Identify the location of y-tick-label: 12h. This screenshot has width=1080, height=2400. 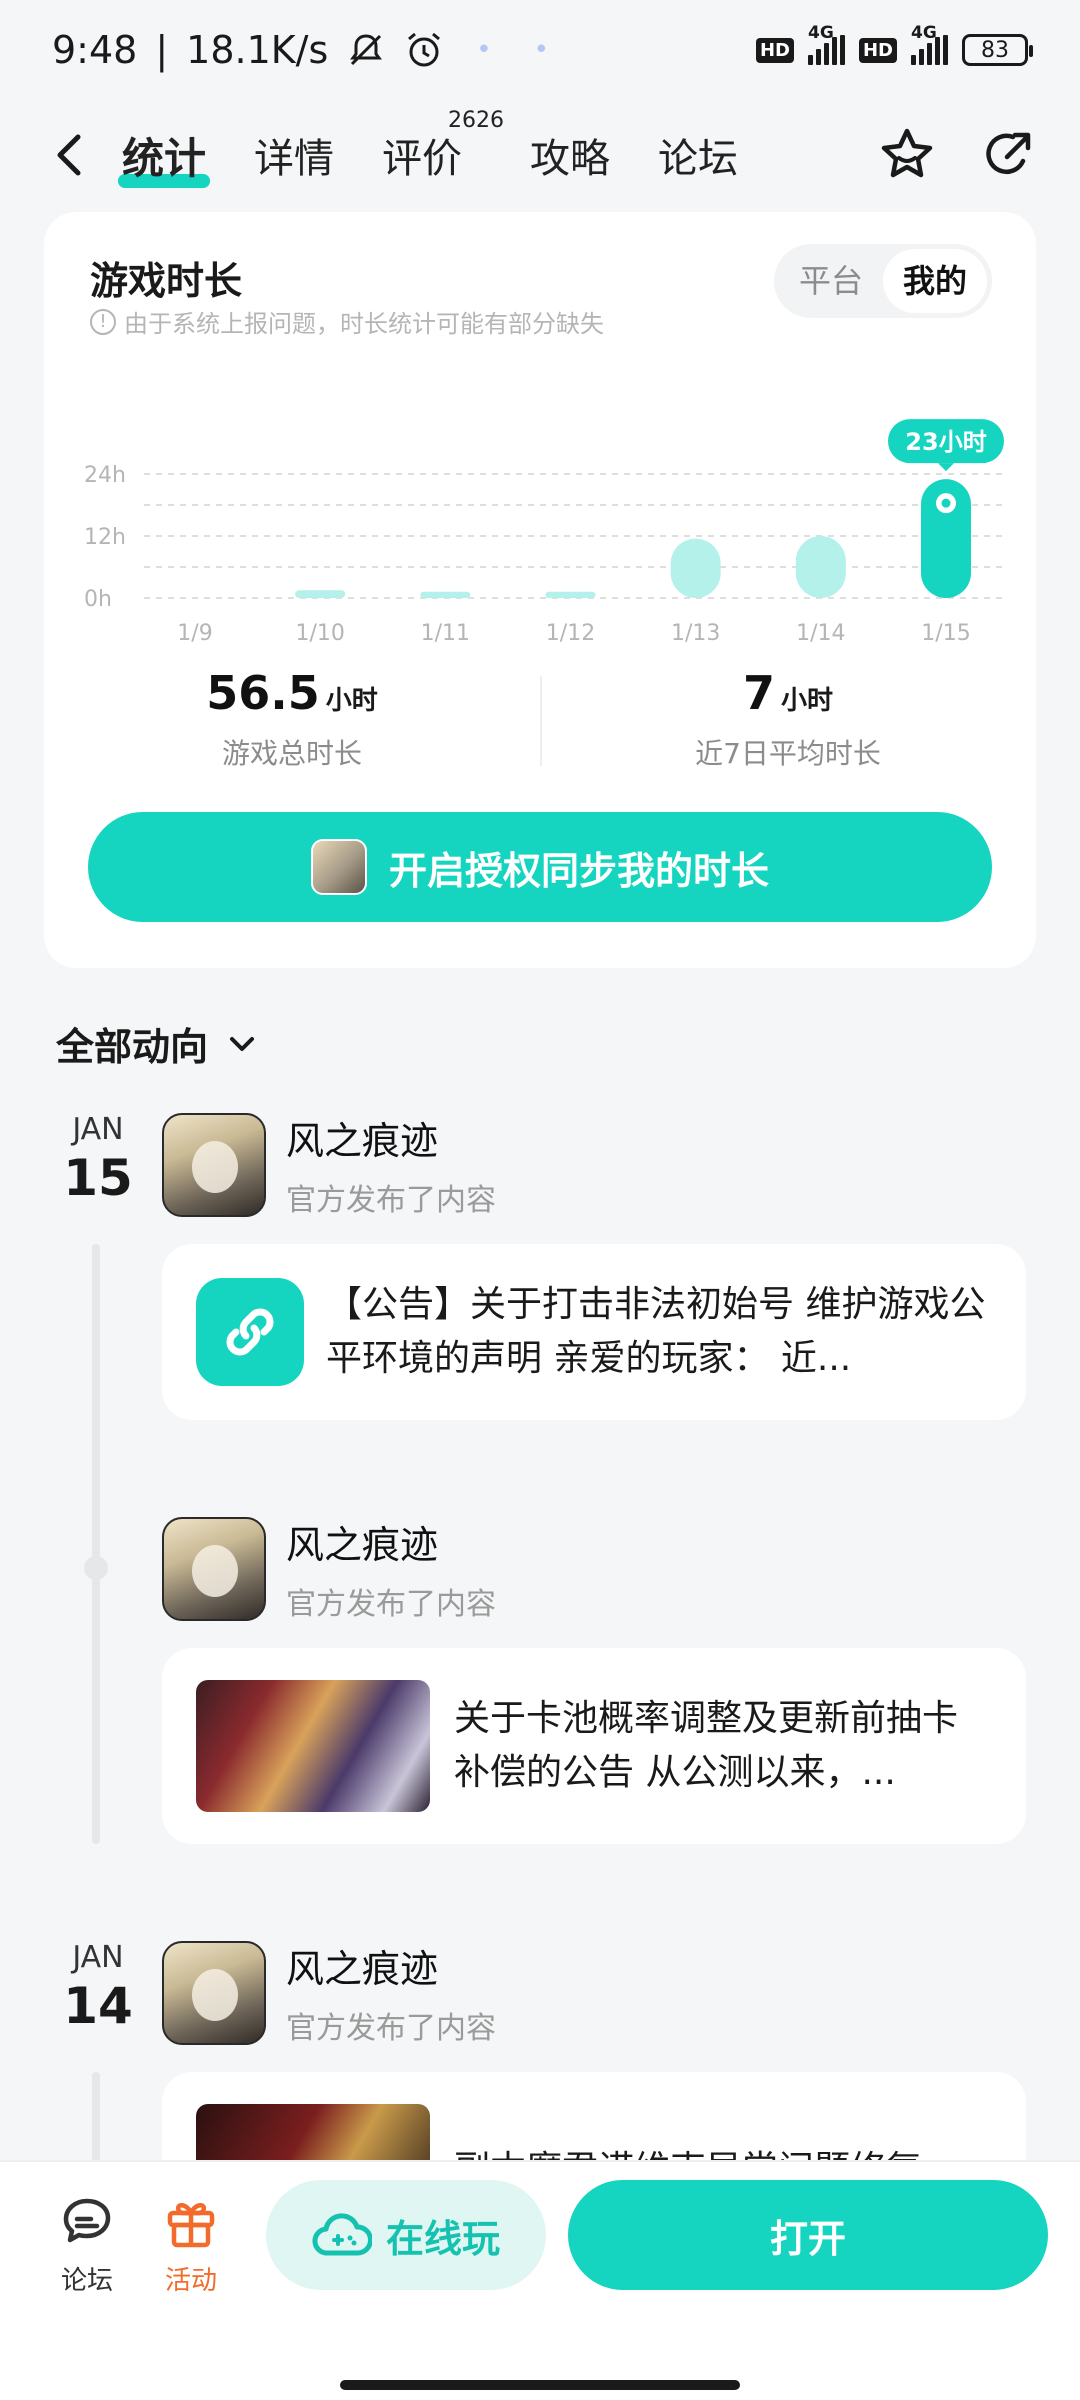
(105, 537).